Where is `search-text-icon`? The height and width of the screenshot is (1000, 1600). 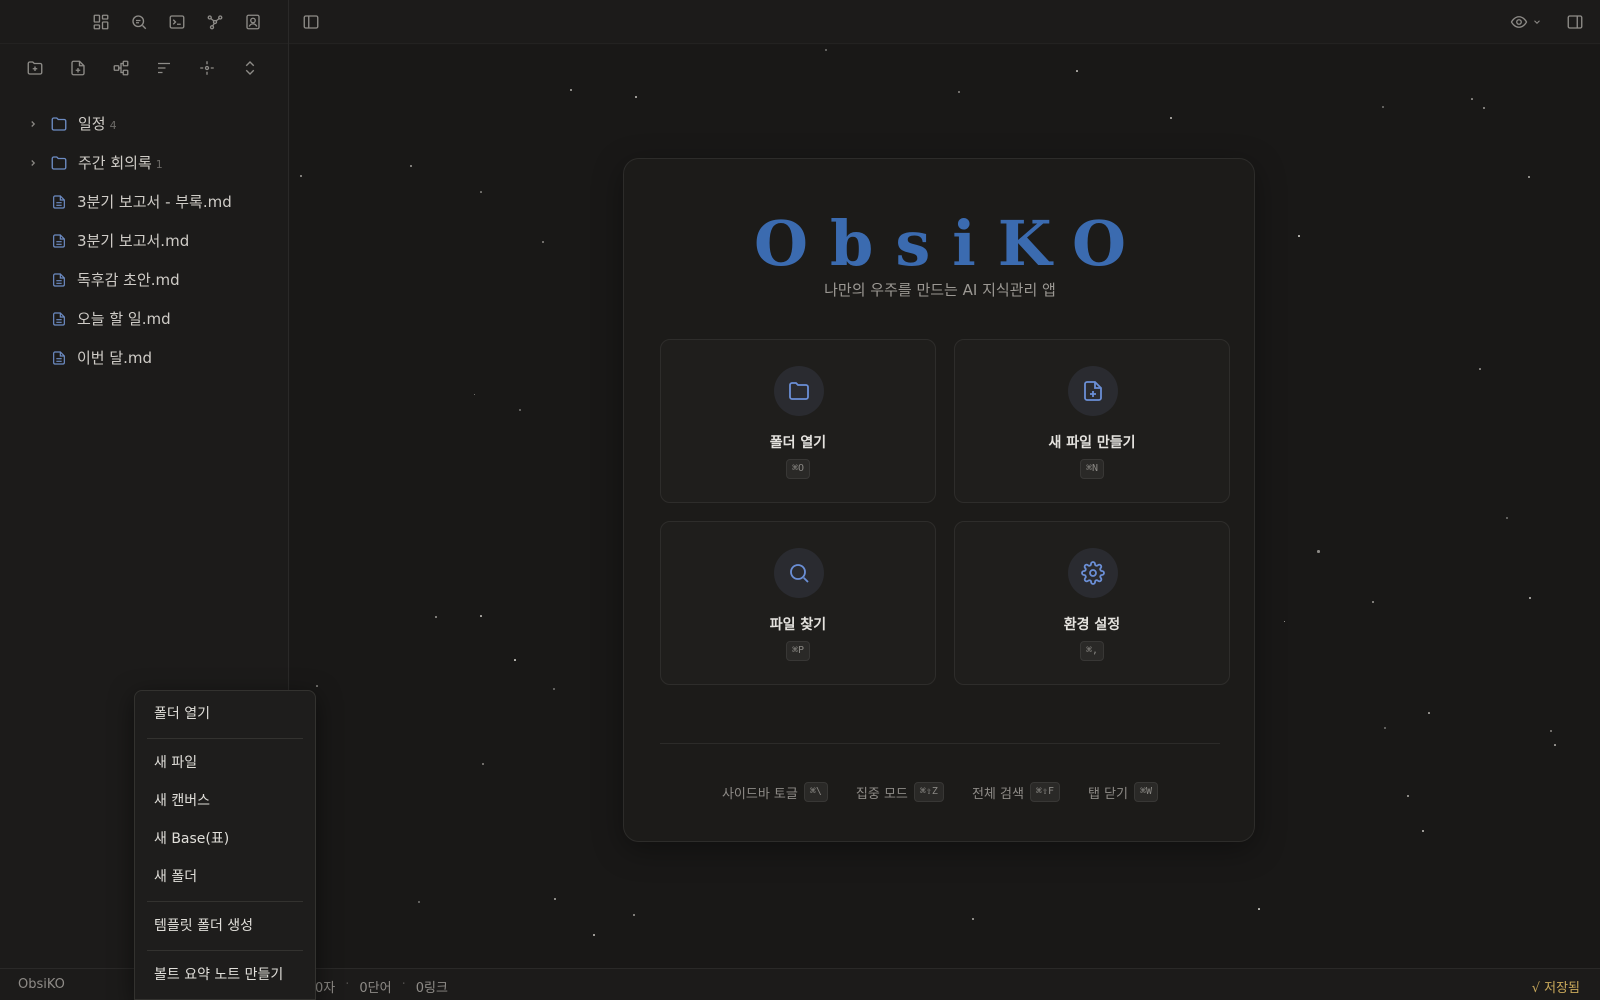
search-text-icon is located at coordinates (139, 22).